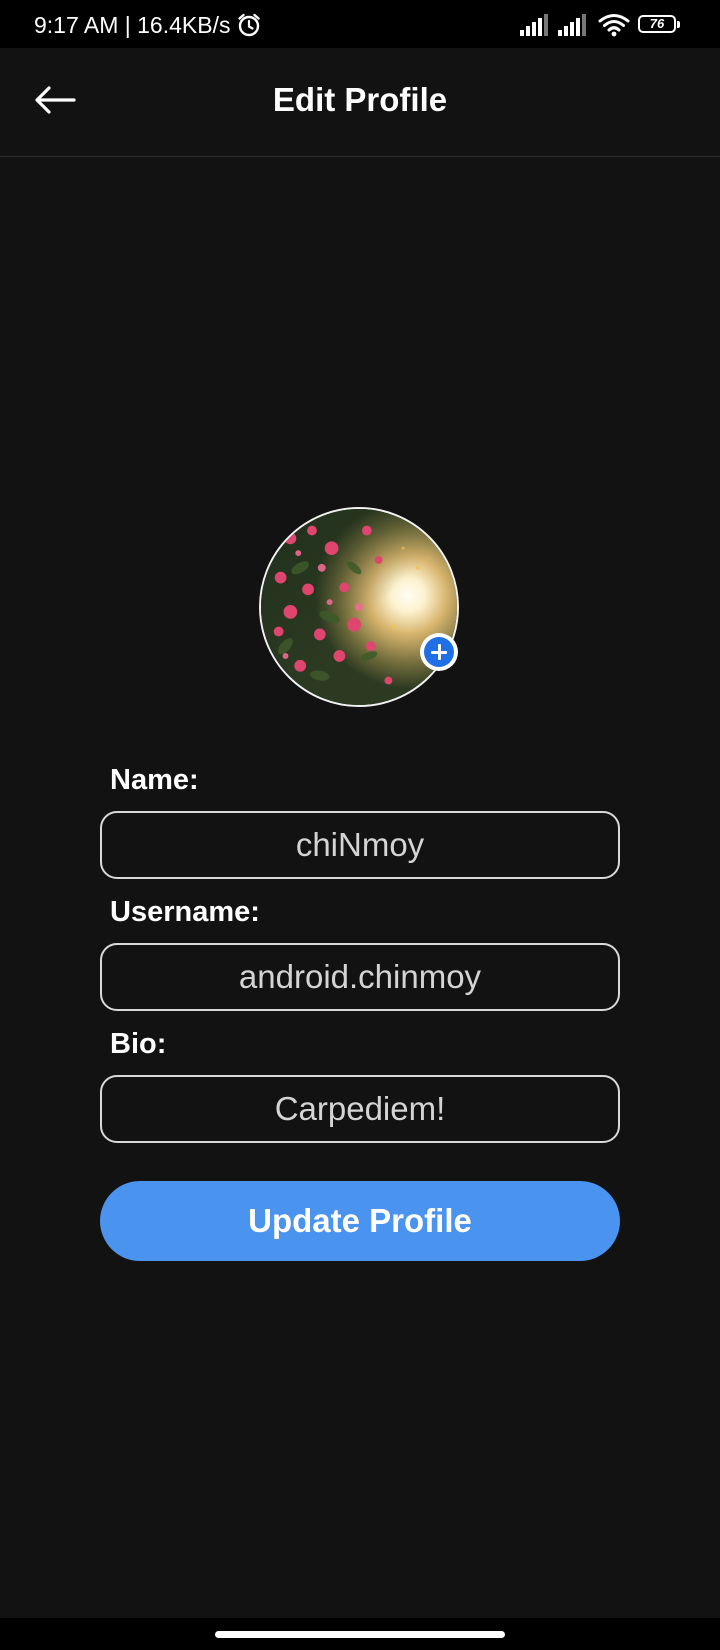 This screenshot has height=1650, width=720. I want to click on navigation-bar, so click(360, 1634).